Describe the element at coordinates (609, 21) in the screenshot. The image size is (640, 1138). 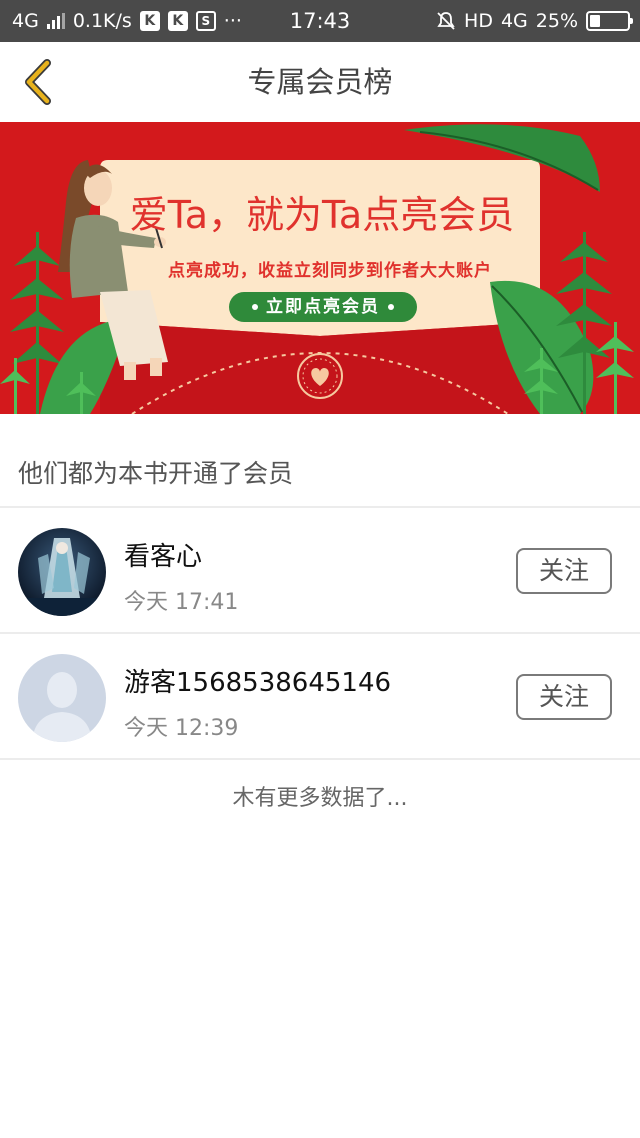
I see `battery-icon` at that location.